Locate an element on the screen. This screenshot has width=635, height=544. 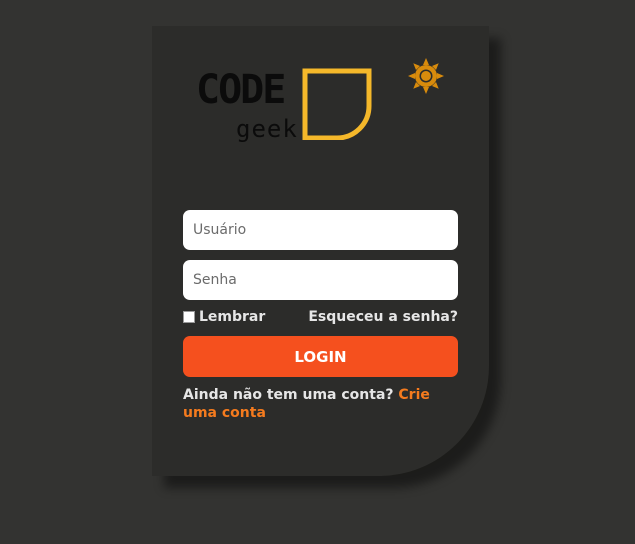
remember-me: Lembrar is located at coordinates (224, 317).